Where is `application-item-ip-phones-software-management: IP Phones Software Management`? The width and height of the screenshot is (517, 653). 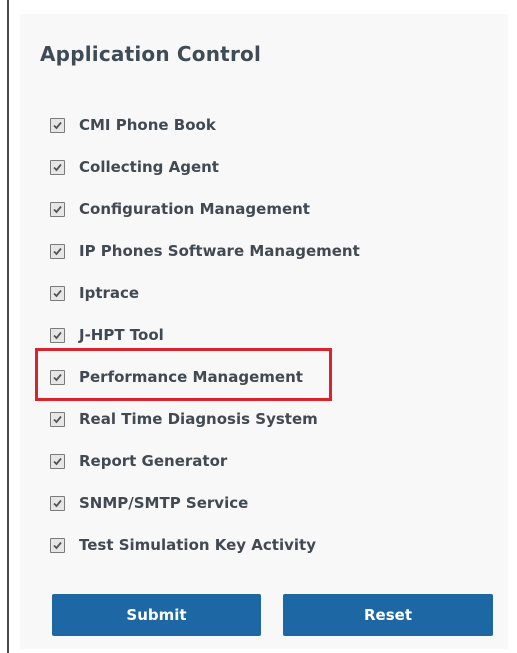
application-item-ip-phones-software-management: IP Phones Software Management is located at coordinates (205, 251).